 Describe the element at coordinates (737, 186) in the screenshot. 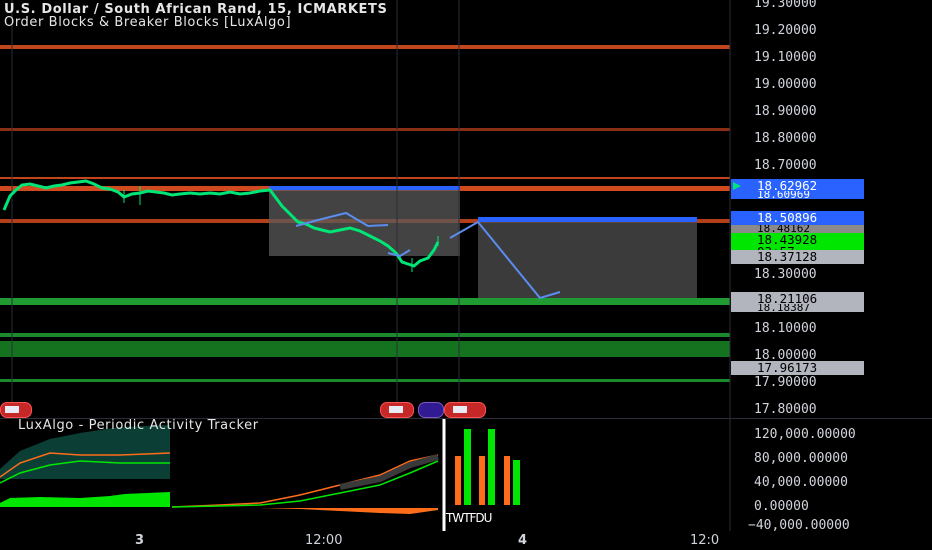

I see `arrow-right-icon` at that location.